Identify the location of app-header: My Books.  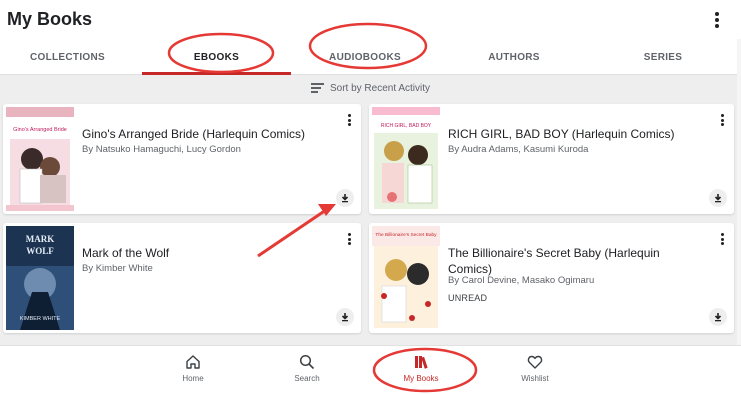
(370, 19).